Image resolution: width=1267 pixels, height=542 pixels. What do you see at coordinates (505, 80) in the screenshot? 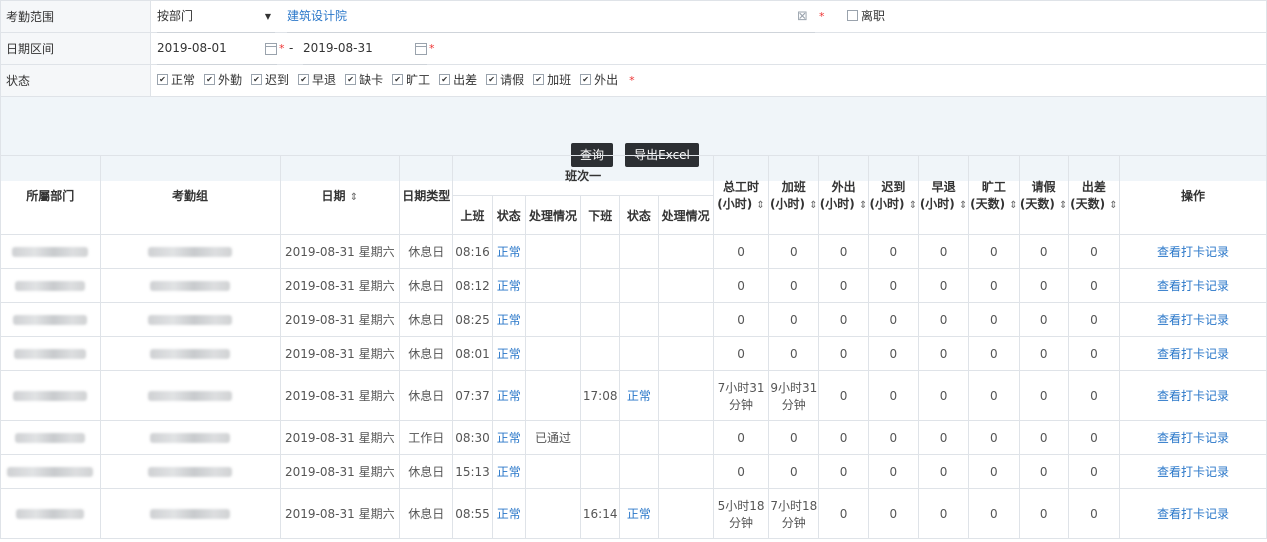
I see `status-checkbox-item: ✔ 请假` at bounding box center [505, 80].